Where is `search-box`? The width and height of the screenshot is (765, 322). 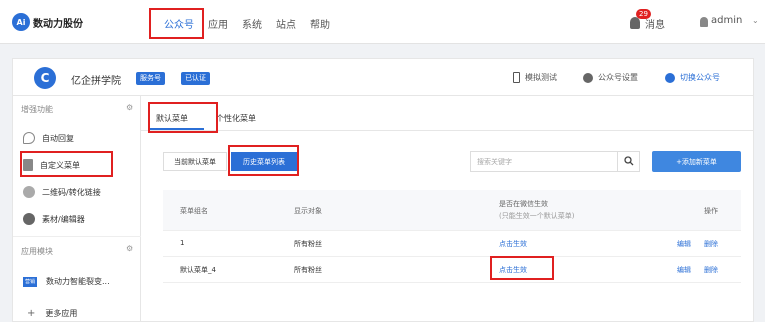
search-box is located at coordinates (555, 161).